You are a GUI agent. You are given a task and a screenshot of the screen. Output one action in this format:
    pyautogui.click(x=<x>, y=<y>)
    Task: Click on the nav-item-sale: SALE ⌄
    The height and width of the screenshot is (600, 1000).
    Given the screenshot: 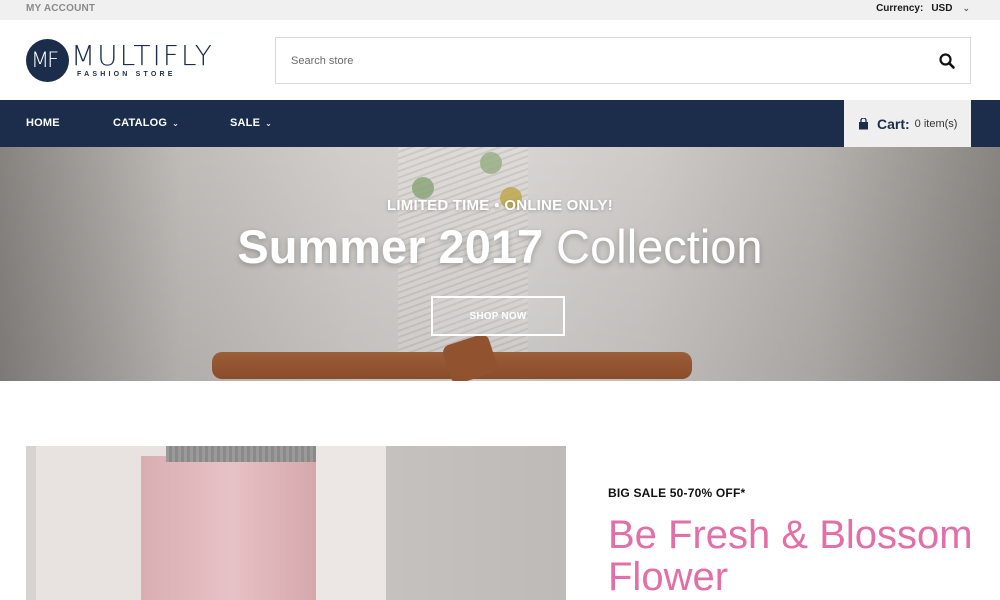 What is the action you would take?
    pyautogui.click(x=251, y=123)
    